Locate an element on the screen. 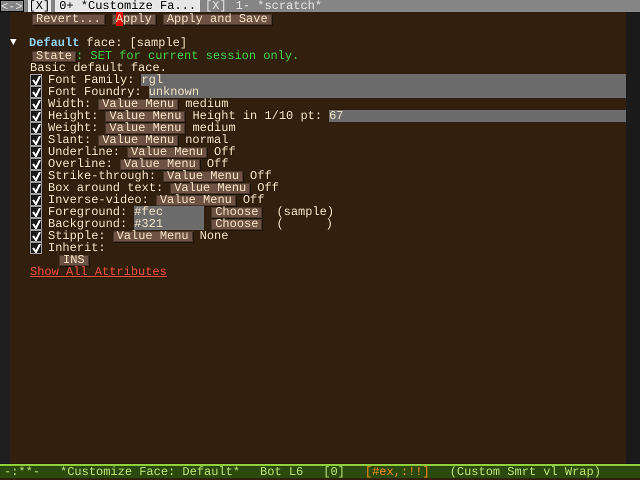 This screenshot has width=640, height=480. color-field: #321 is located at coordinates (169, 224).